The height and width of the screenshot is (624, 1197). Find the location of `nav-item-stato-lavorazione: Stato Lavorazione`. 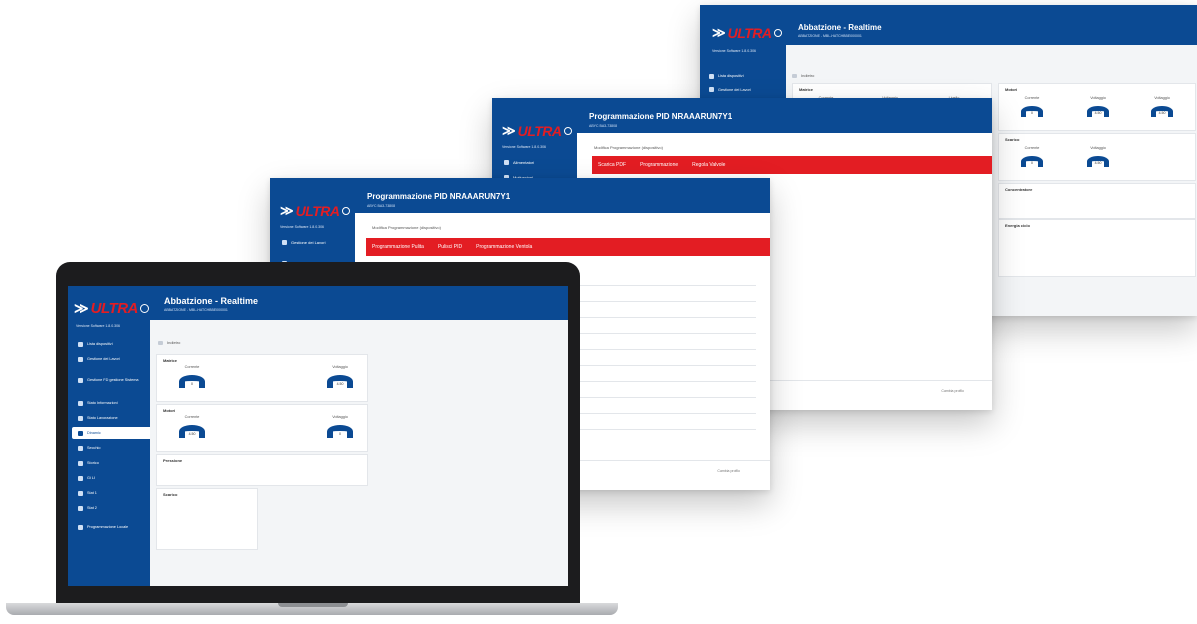

nav-item-stato-lavorazione: Stato Lavorazione is located at coordinates (112, 418).